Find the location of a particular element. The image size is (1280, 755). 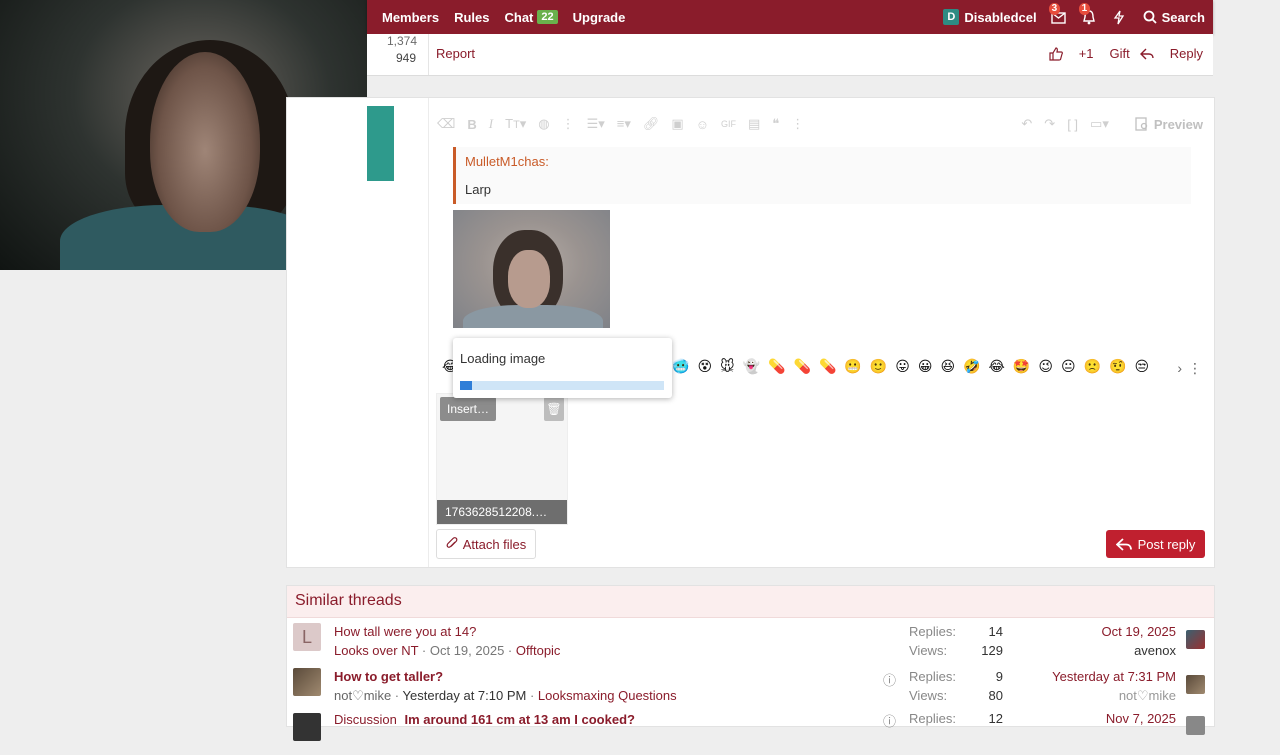

last-post-date: Yesterday at 7:31 PM is located at coordinates (1114, 676).